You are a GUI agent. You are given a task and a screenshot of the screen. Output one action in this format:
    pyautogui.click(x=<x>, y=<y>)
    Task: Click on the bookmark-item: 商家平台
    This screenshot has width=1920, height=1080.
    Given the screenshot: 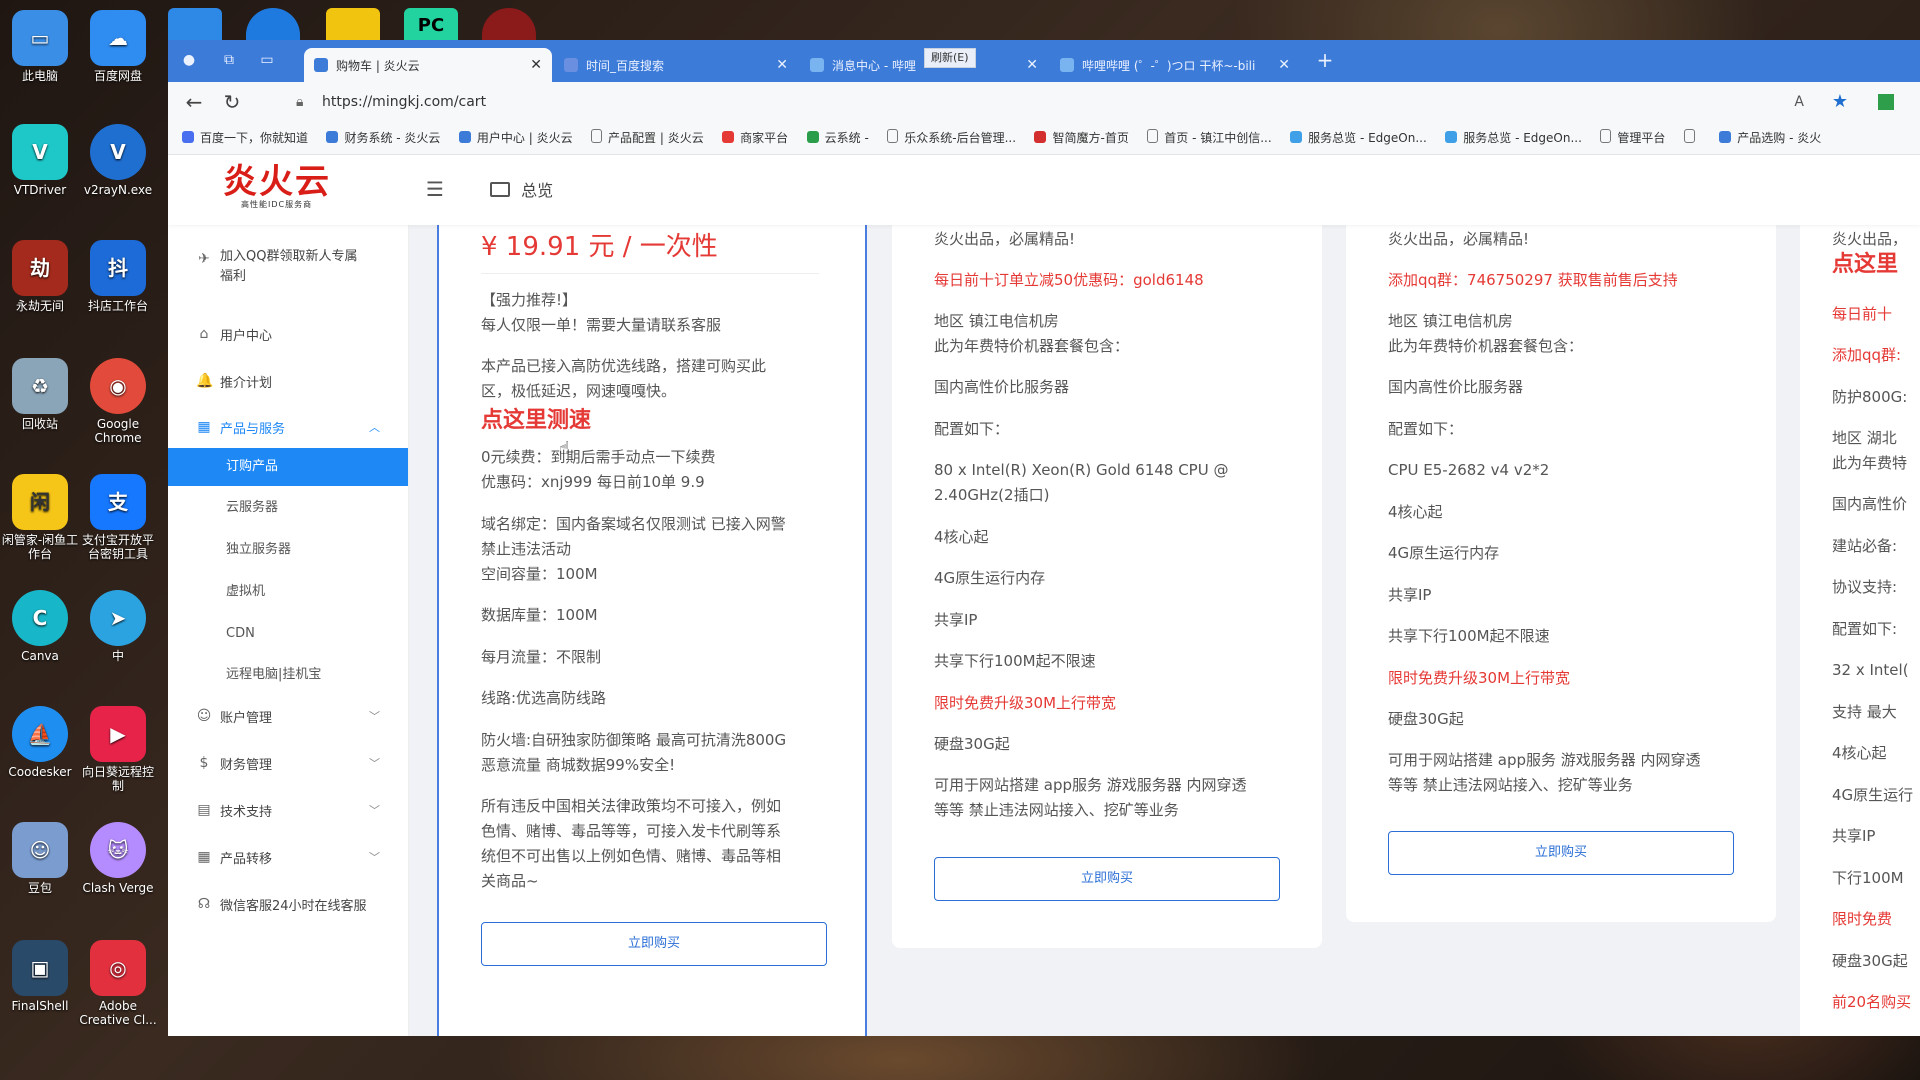 What is the action you would take?
    pyautogui.click(x=755, y=138)
    